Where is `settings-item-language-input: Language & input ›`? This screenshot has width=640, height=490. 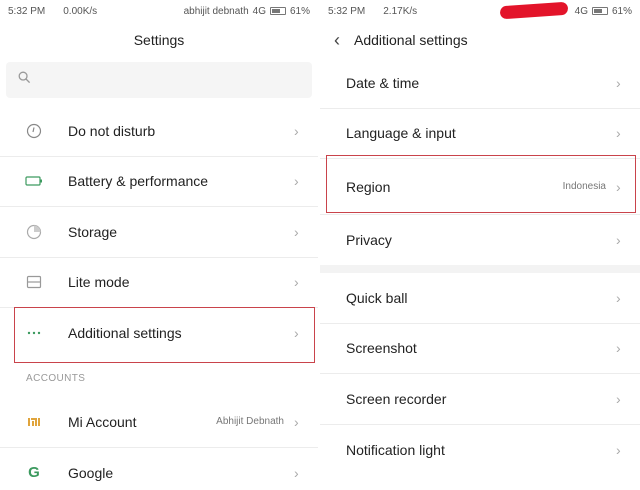 settings-item-language-input: Language & input › is located at coordinates (480, 134).